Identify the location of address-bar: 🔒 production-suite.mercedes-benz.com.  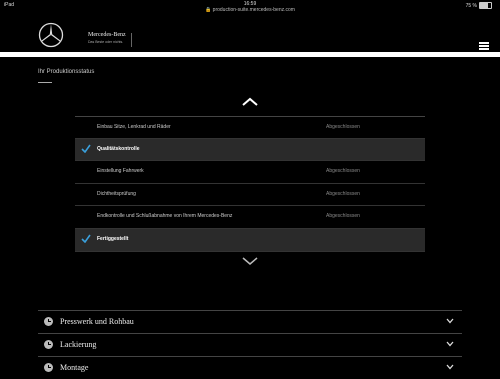
(250, 10).